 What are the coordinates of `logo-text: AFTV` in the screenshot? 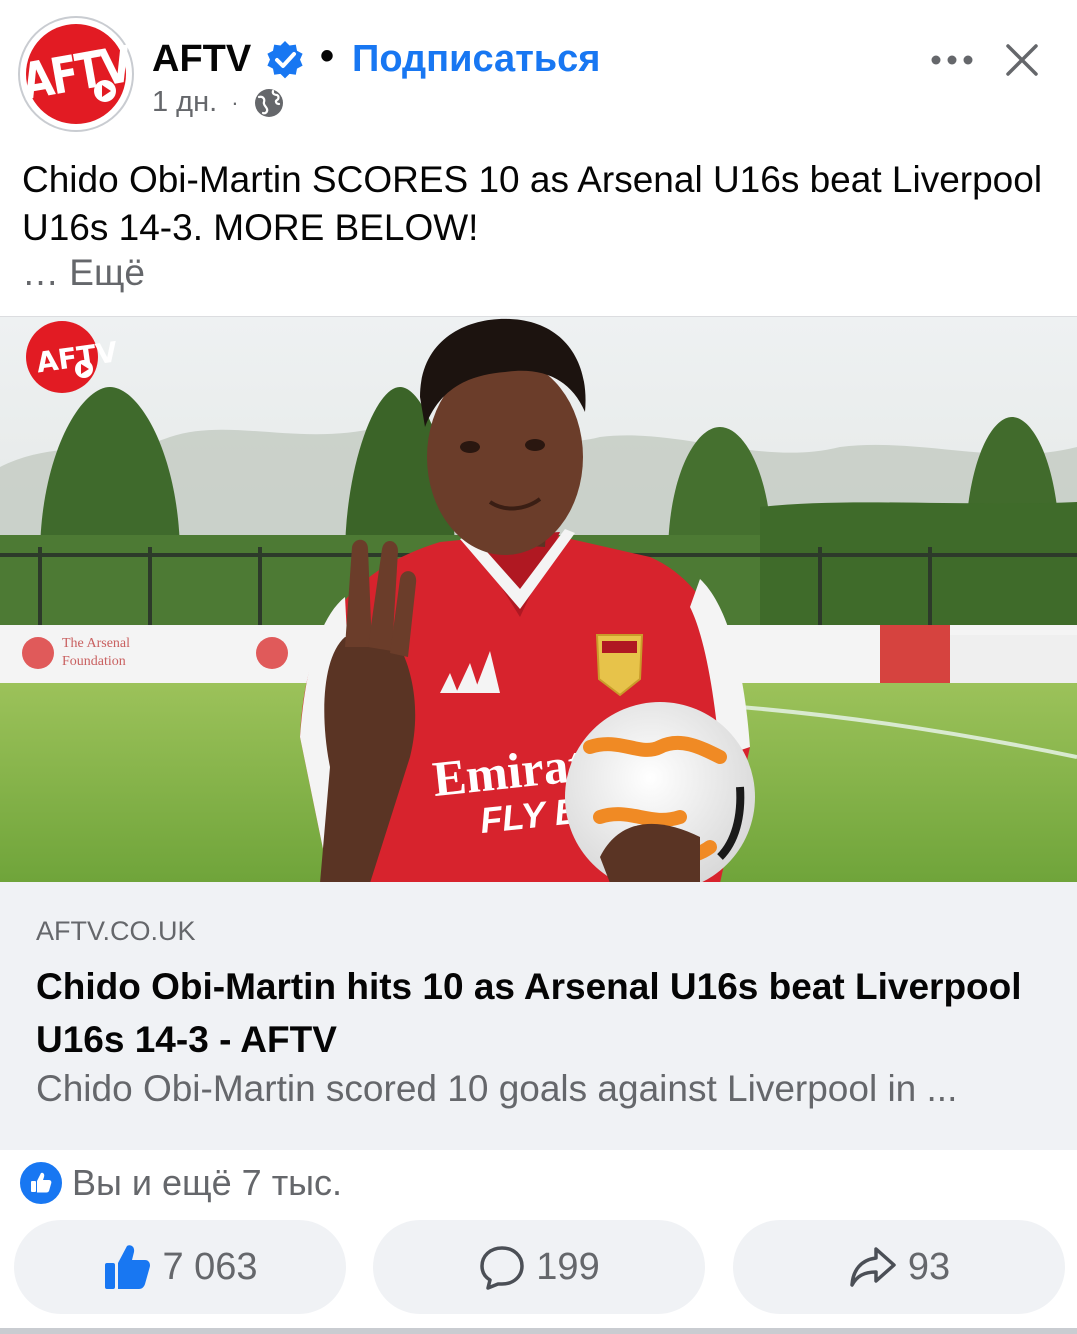 It's located at (76, 74).